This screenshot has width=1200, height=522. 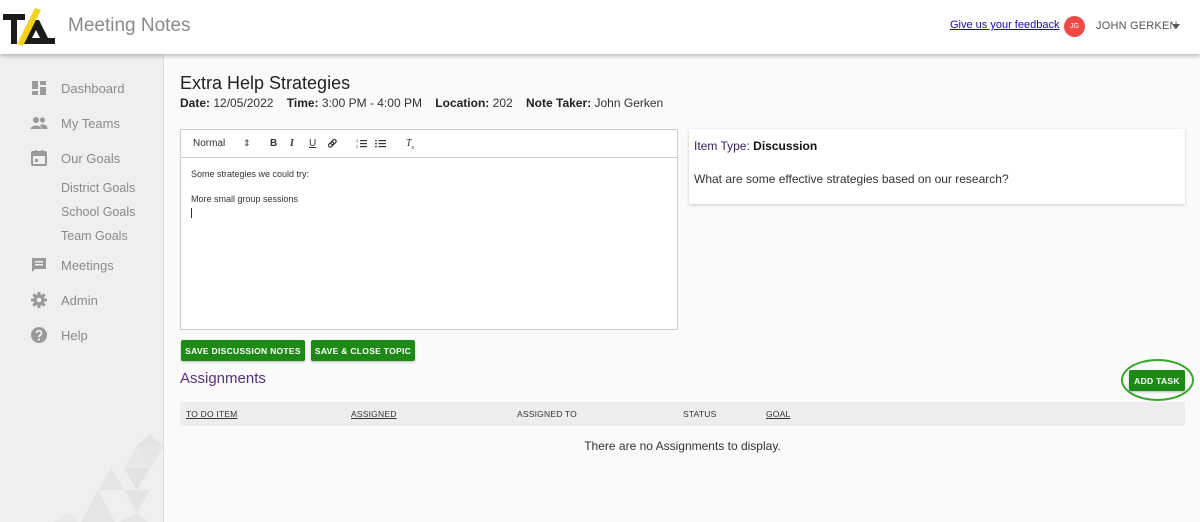 I want to click on svg-text: 1, so click(x=357, y=140).